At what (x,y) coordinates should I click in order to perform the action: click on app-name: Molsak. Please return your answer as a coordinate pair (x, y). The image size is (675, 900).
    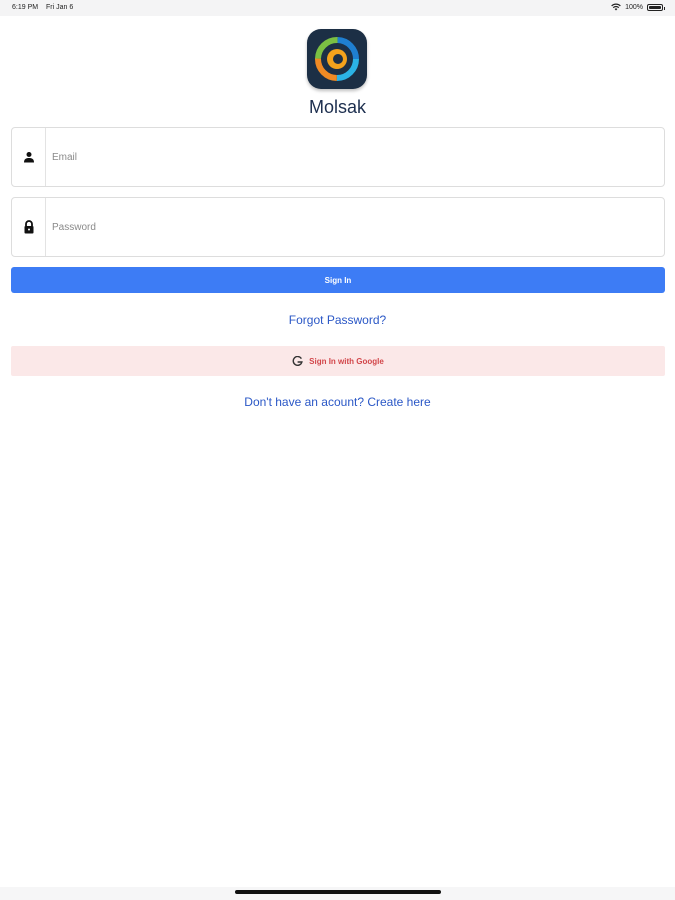
    Looking at the image, I should click on (337, 107).